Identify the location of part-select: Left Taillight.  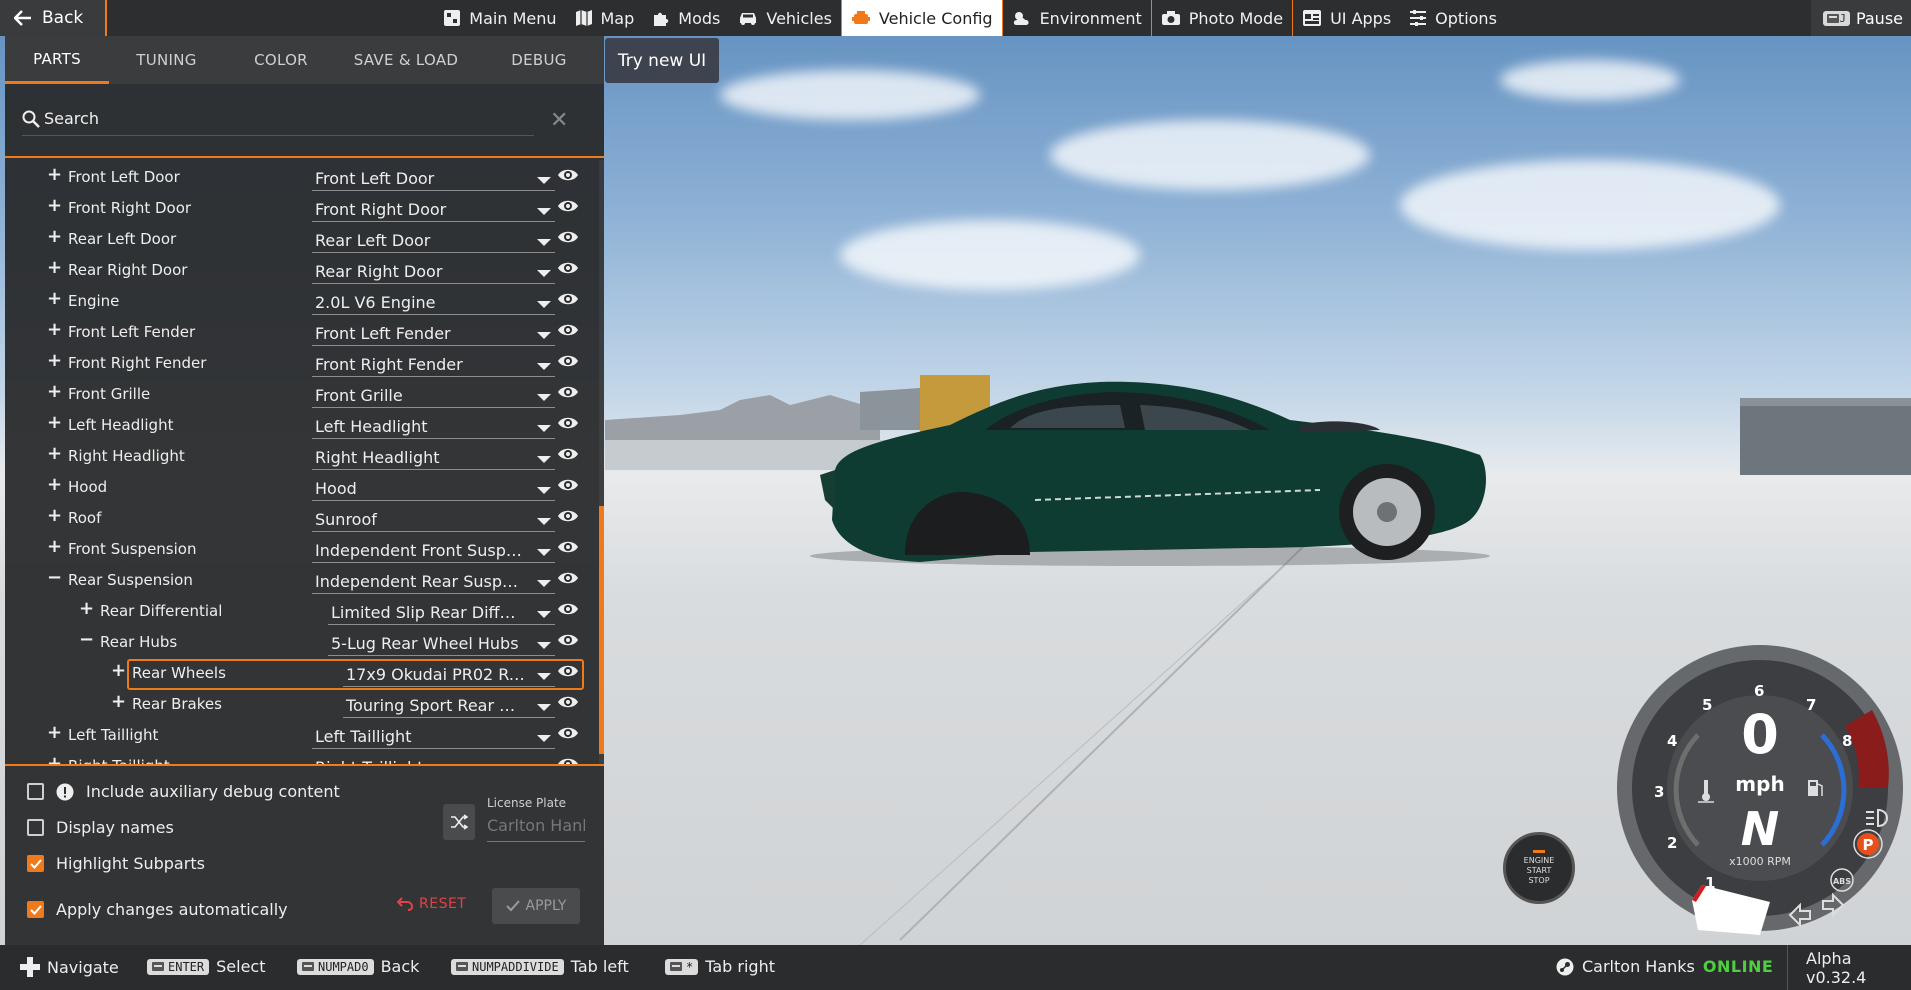
(433, 736).